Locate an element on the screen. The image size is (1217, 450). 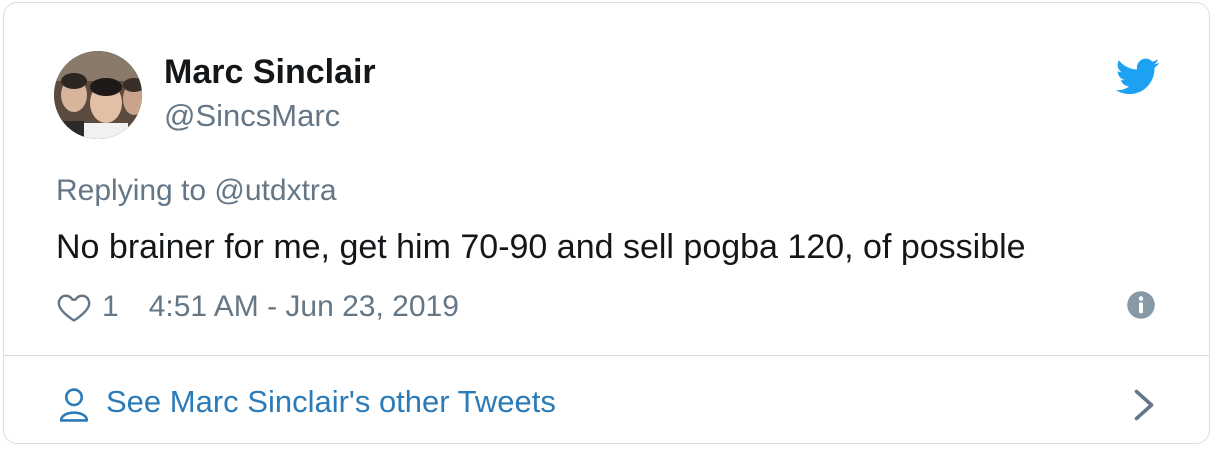
info-icon is located at coordinates (1141, 305).